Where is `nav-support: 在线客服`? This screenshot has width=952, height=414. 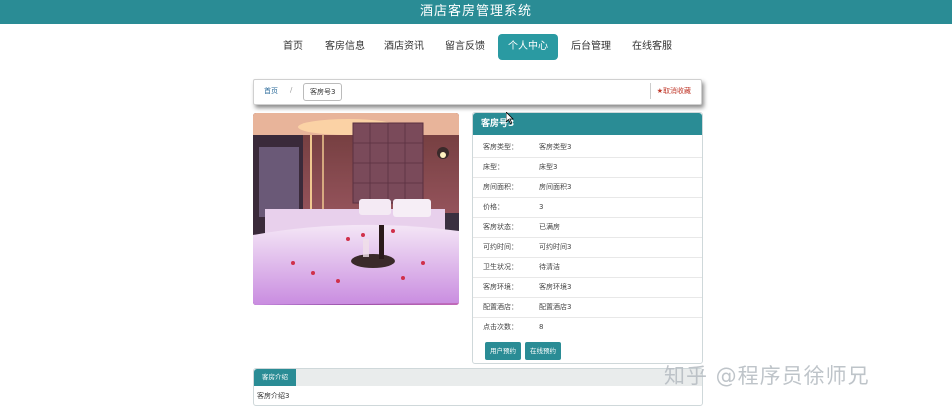 nav-support: 在线客服 is located at coordinates (652, 47).